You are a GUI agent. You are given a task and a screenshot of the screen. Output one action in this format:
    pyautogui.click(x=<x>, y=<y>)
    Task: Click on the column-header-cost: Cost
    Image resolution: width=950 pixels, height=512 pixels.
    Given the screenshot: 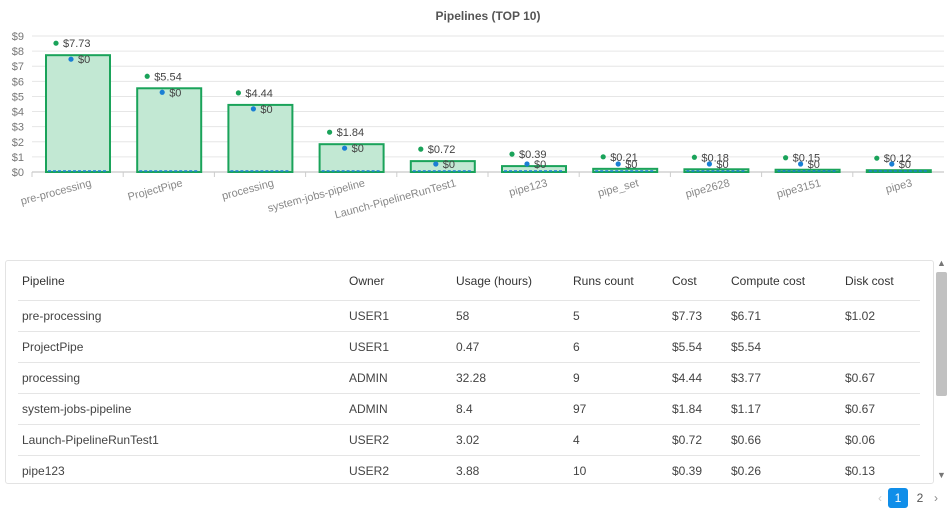 What is the action you would take?
    pyautogui.click(x=697, y=281)
    